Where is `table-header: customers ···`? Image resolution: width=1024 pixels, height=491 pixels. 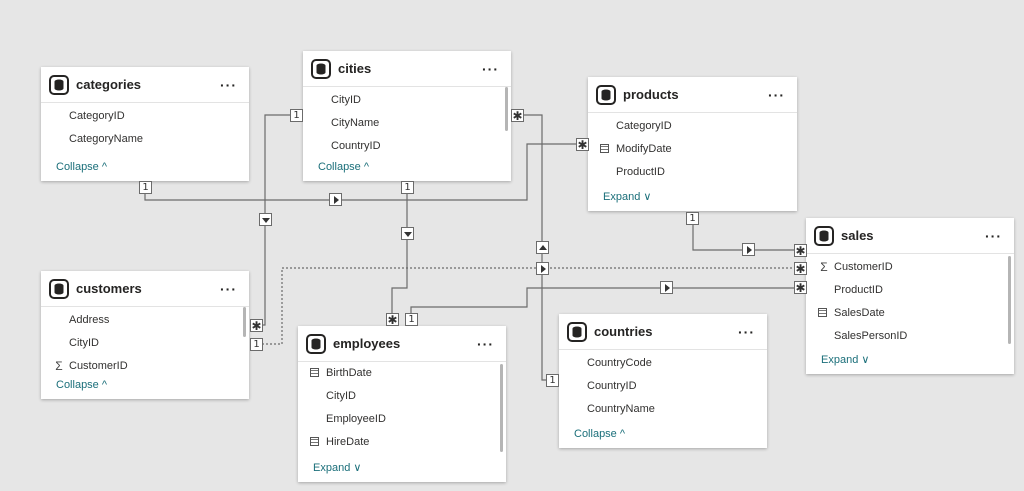 table-header: customers ··· is located at coordinates (145, 289).